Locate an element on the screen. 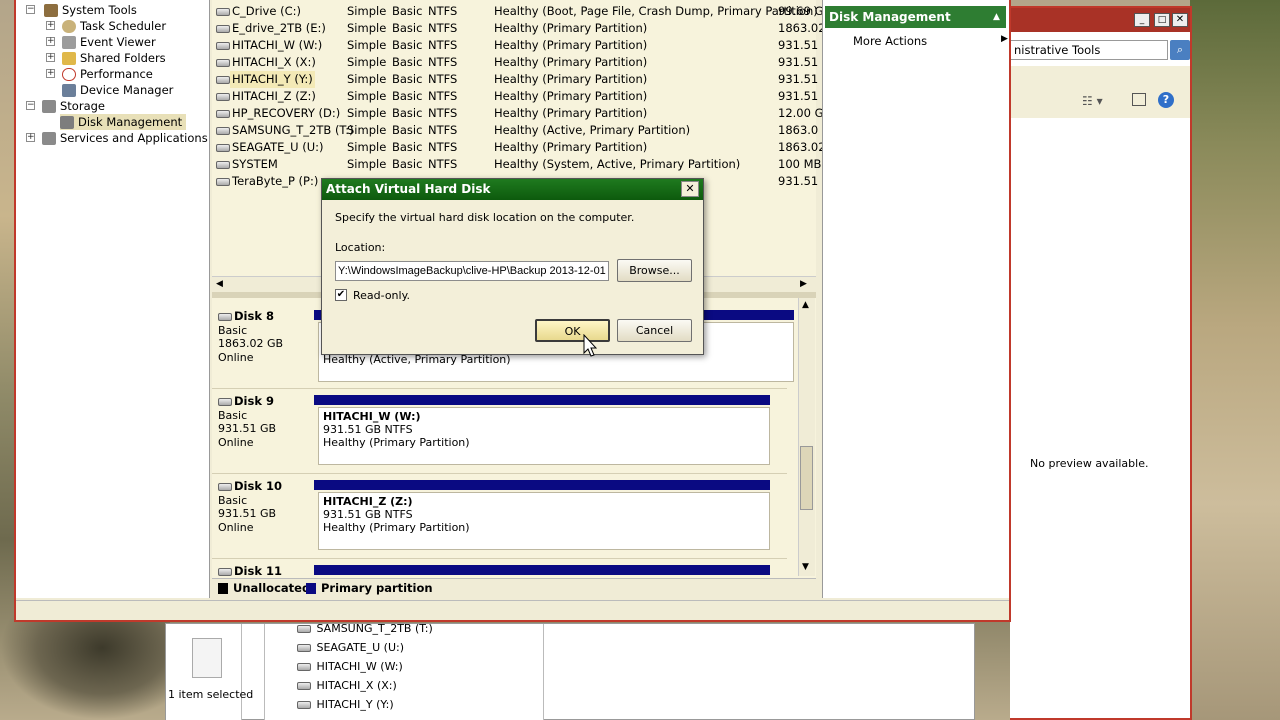 The height and width of the screenshot is (720, 1280). explorer-details-pane: 1 item selected is located at coordinates (209, 672).